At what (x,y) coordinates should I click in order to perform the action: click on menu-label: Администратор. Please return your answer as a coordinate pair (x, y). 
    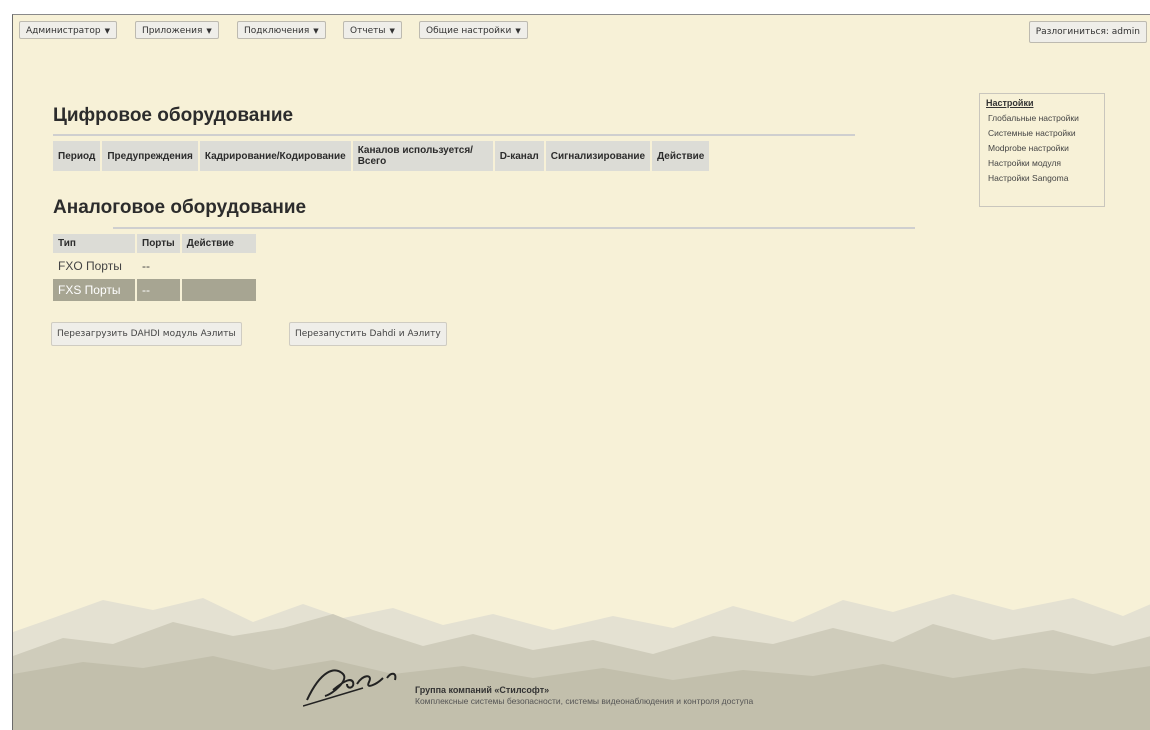
    Looking at the image, I should click on (63, 31).